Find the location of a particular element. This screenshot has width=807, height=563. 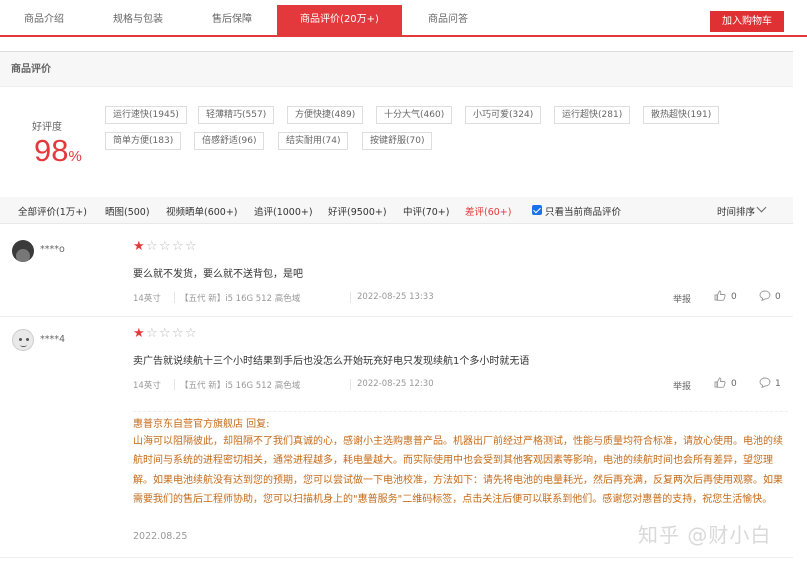

review-text: 卖广告就说续航十三个小时结果到手后也没怎么开始玩充好电只发现续航1个多小时就无语 is located at coordinates (331, 361).